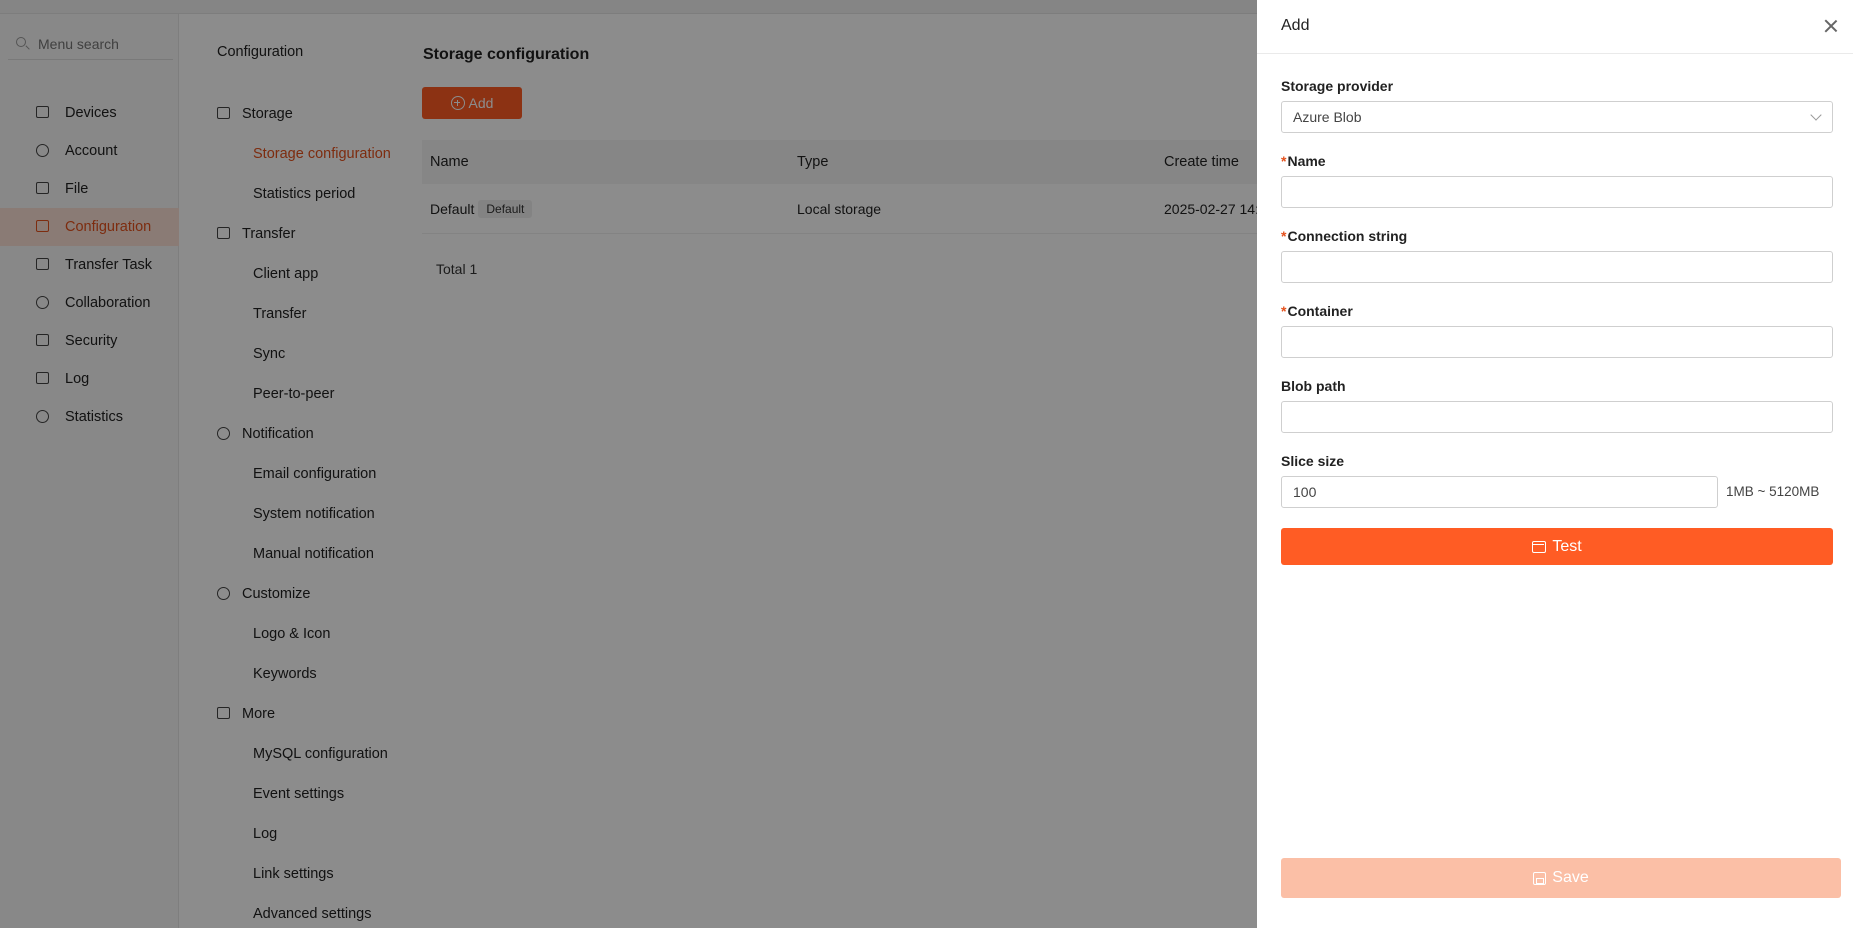  I want to click on connection-string-label: *Connection string, so click(1344, 236).